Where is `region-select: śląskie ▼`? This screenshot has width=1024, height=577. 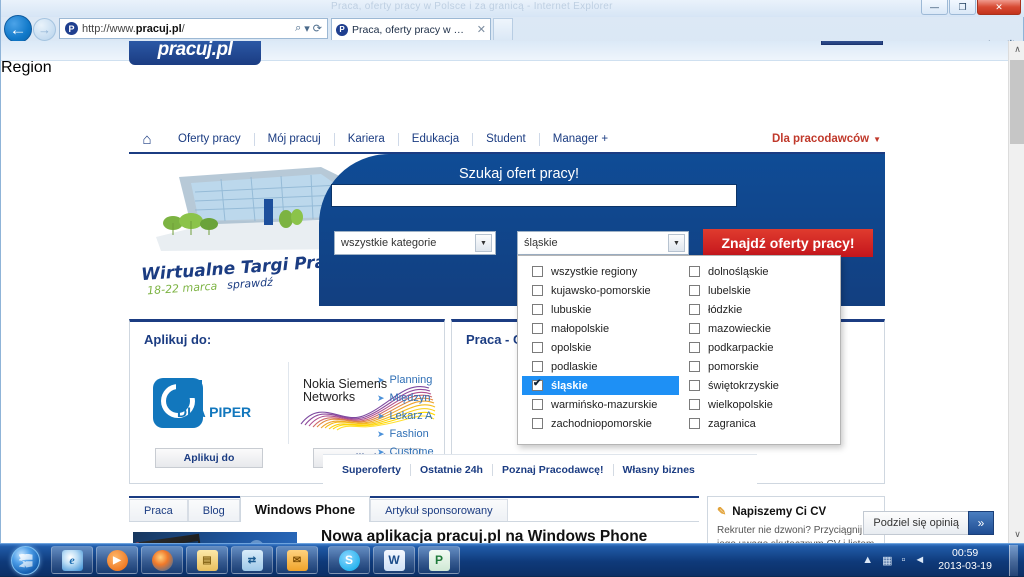 region-select: śląskie ▼ is located at coordinates (603, 243).